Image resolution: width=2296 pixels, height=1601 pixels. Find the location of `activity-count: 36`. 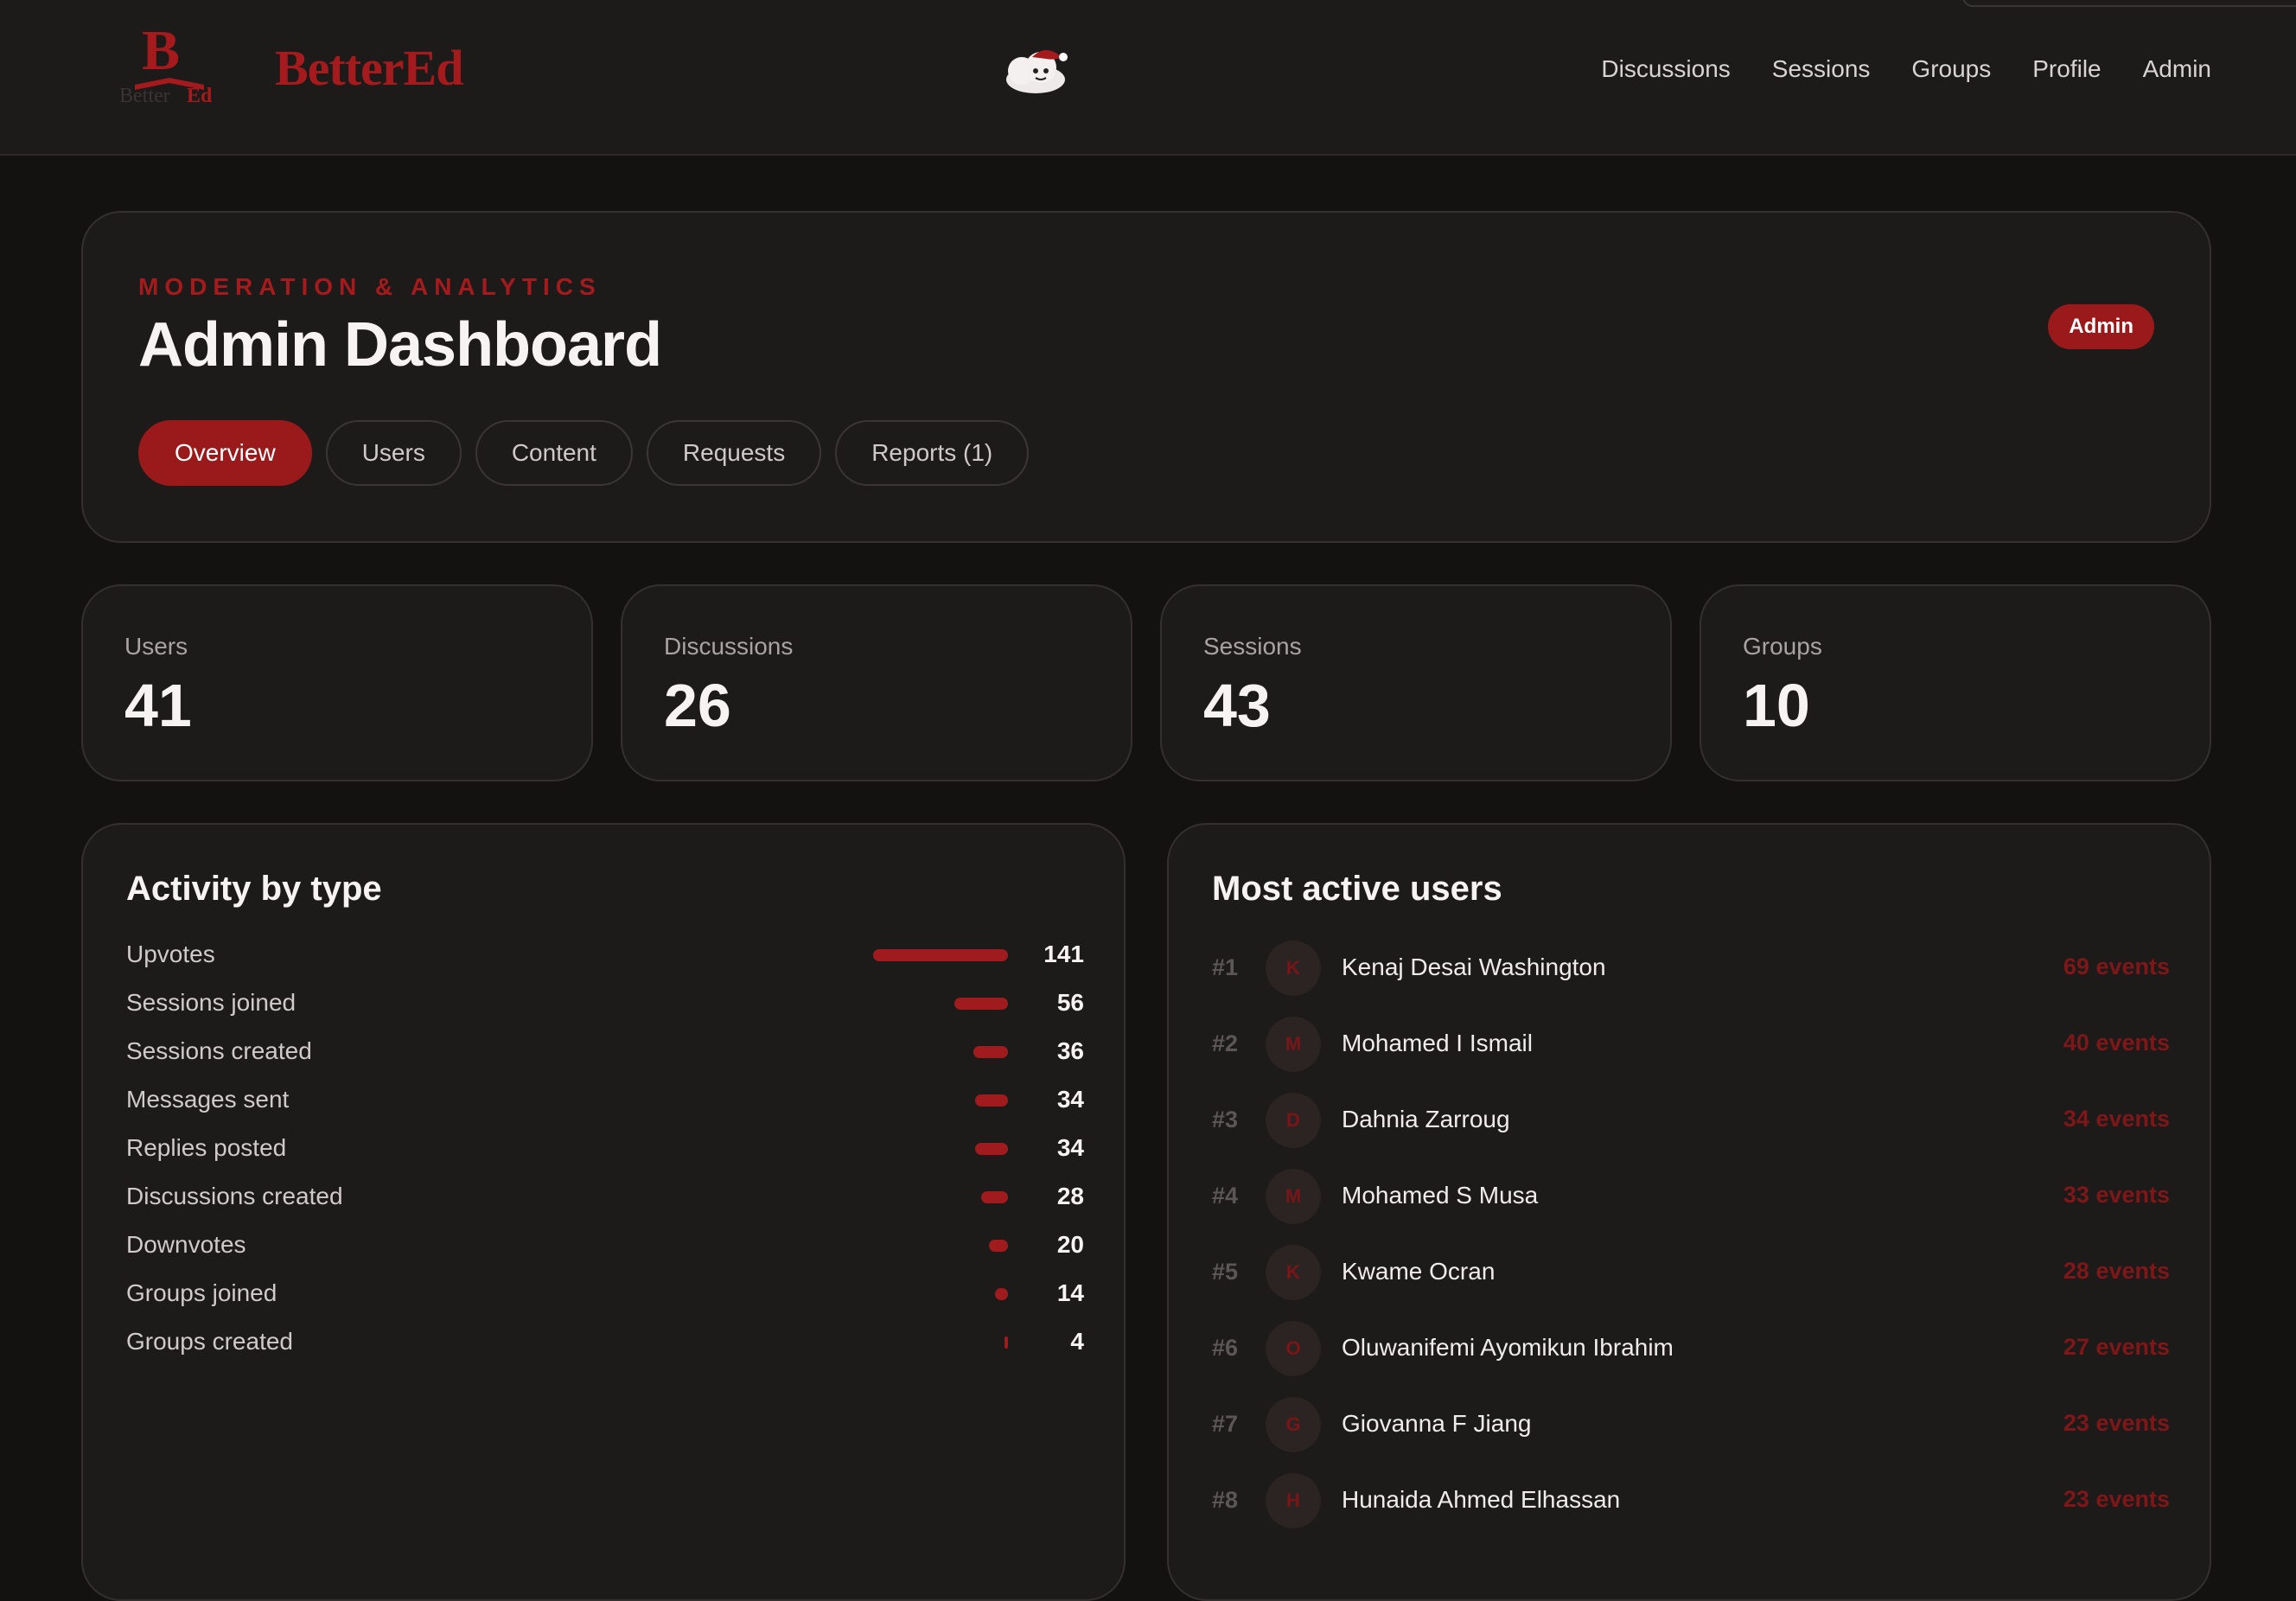

activity-count: 36 is located at coordinates (1070, 1050).